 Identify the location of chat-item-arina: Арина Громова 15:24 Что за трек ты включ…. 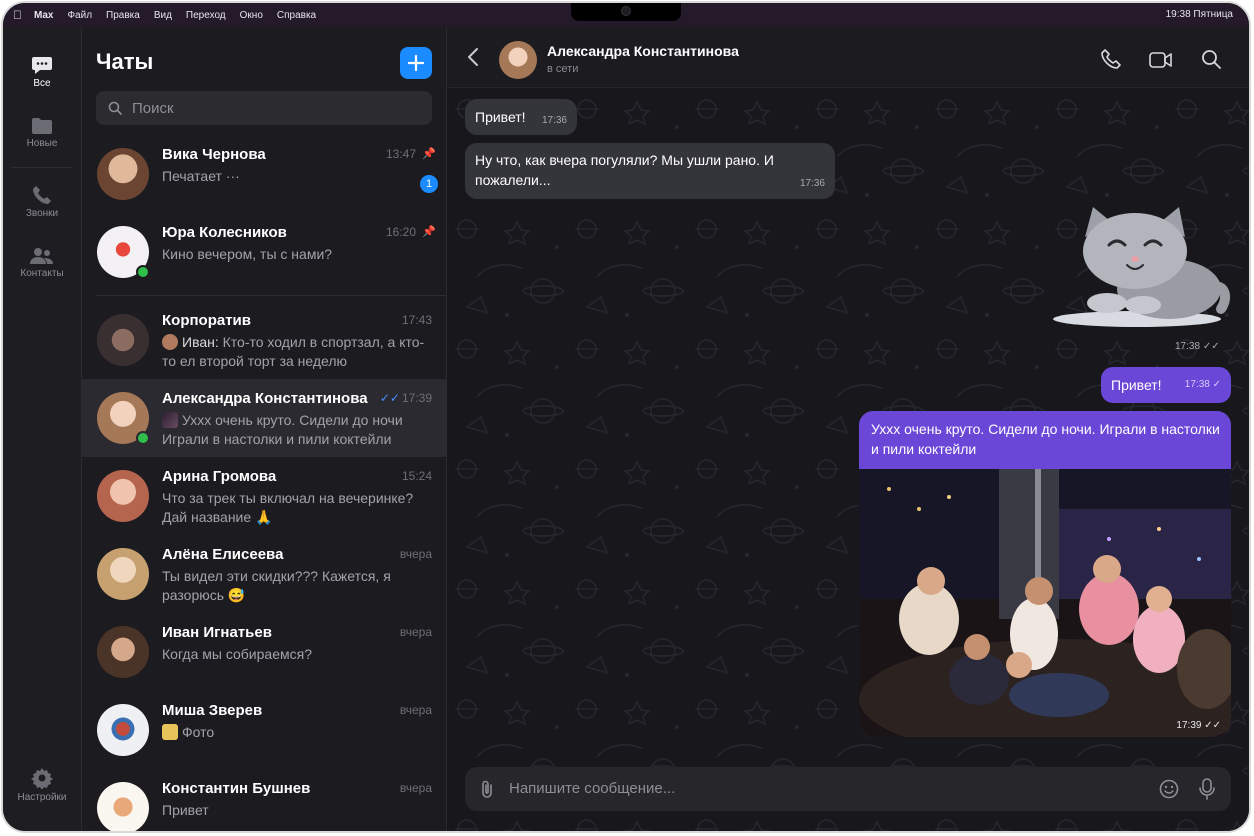
(264, 496).